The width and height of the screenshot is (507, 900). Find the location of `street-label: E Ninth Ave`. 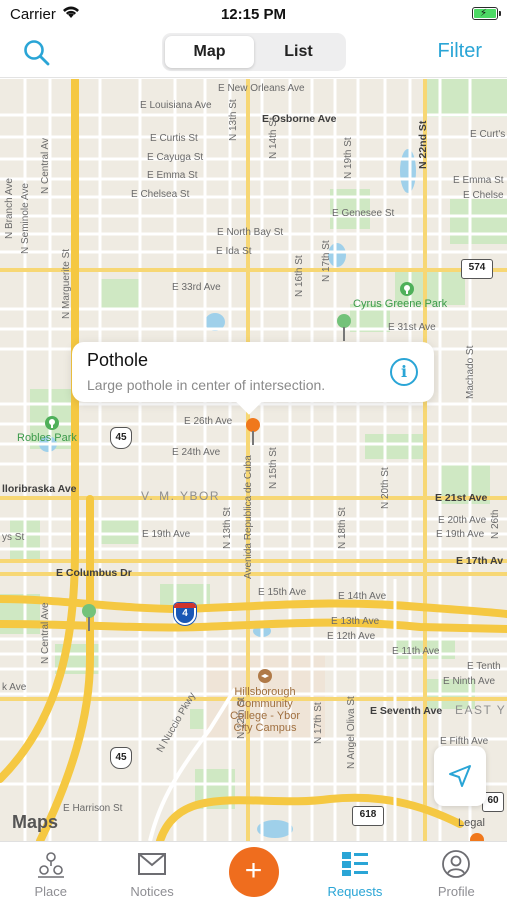

street-label: E Ninth Ave is located at coordinates (469, 681).